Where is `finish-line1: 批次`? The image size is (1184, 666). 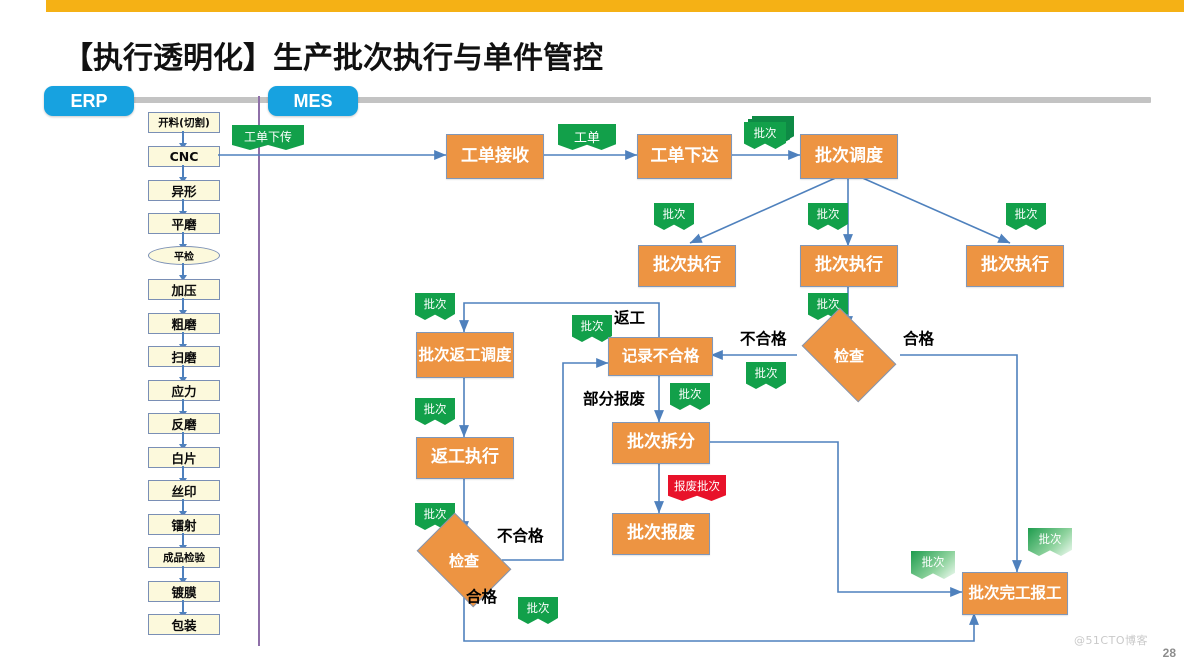
finish-line1: 批次 is located at coordinates (984, 593).